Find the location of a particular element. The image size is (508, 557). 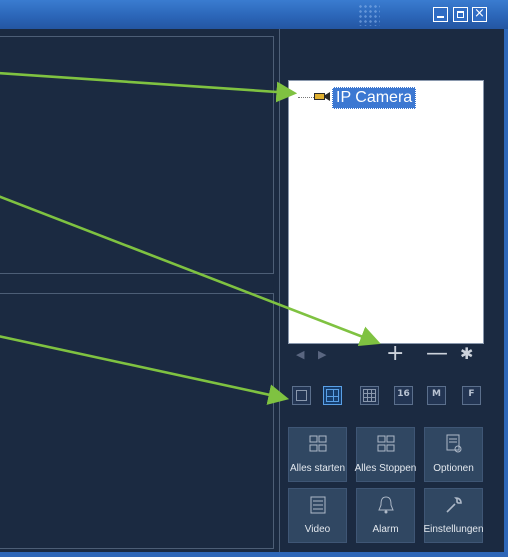

layout-single-button is located at coordinates (301, 395).